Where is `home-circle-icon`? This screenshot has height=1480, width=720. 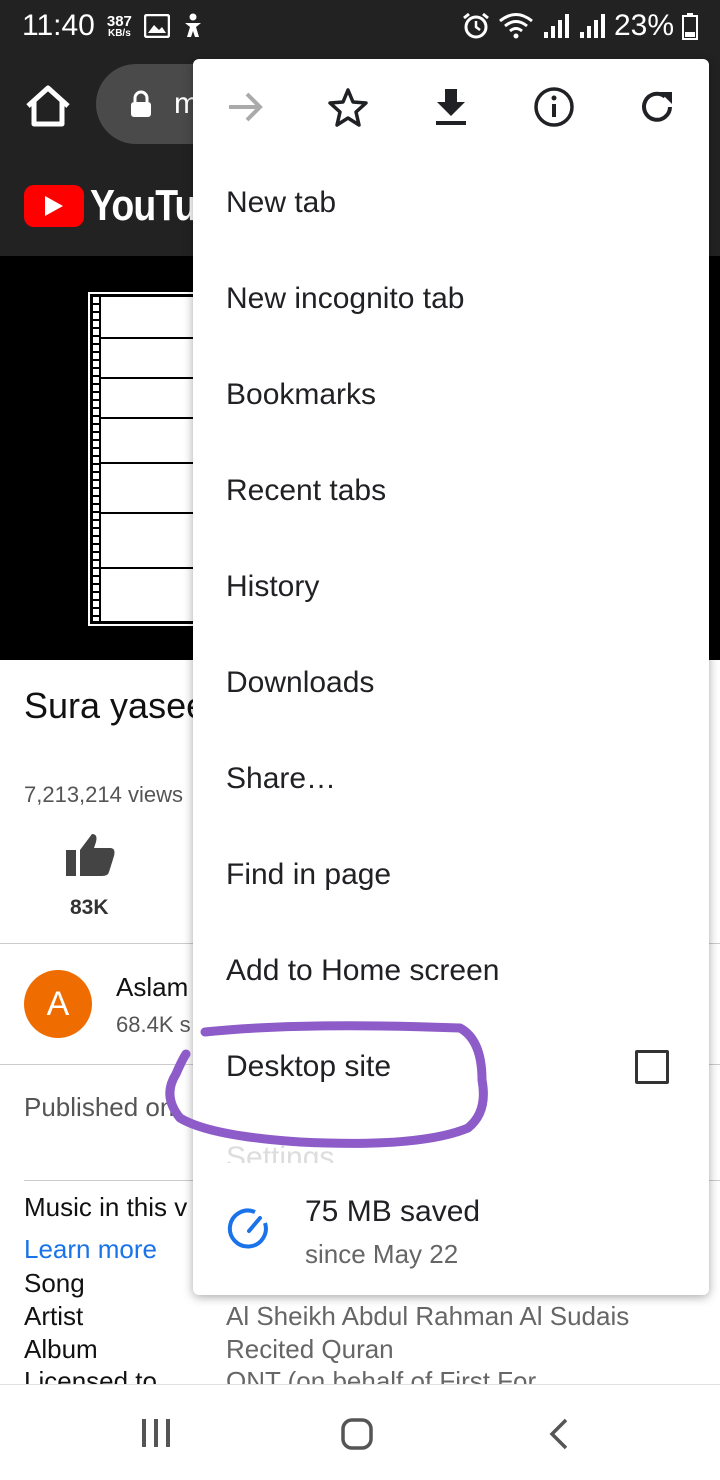
home-circle-icon is located at coordinates (357, 1434).